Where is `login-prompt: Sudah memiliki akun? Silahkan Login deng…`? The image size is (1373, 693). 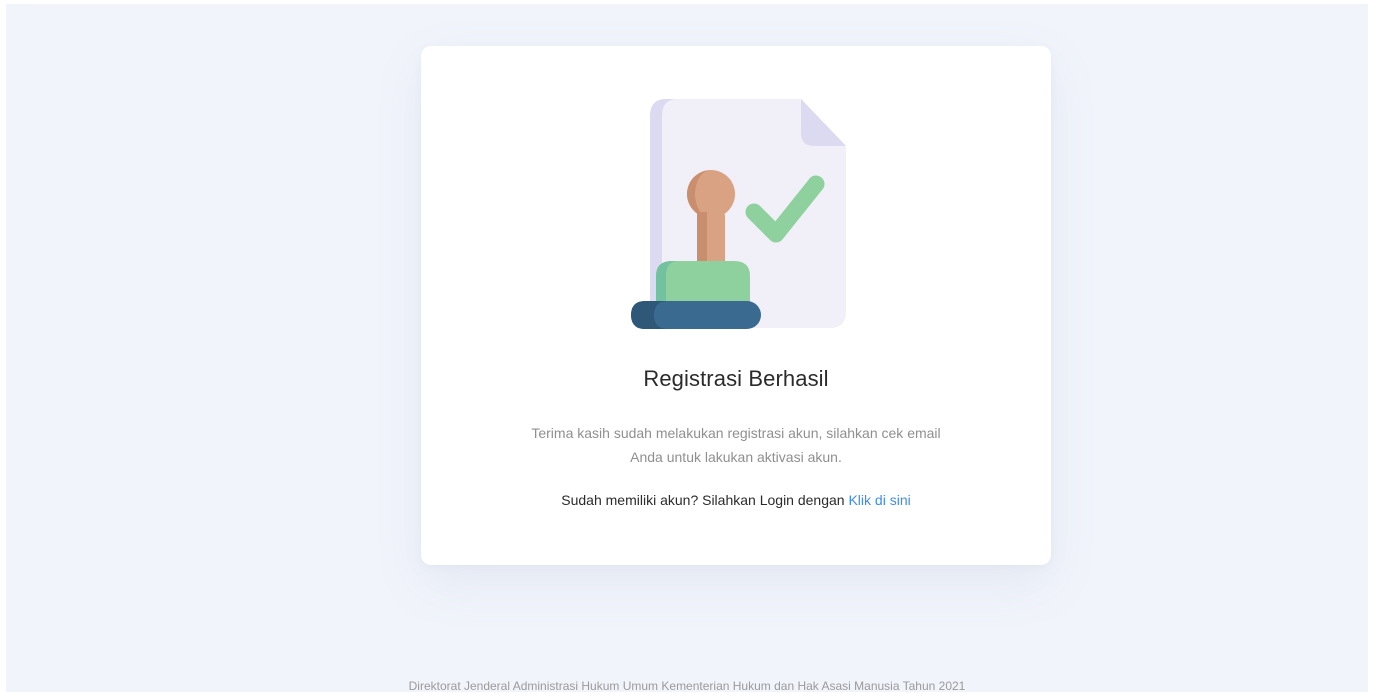 login-prompt: Sudah memiliki akun? Silahkan Login deng… is located at coordinates (736, 500).